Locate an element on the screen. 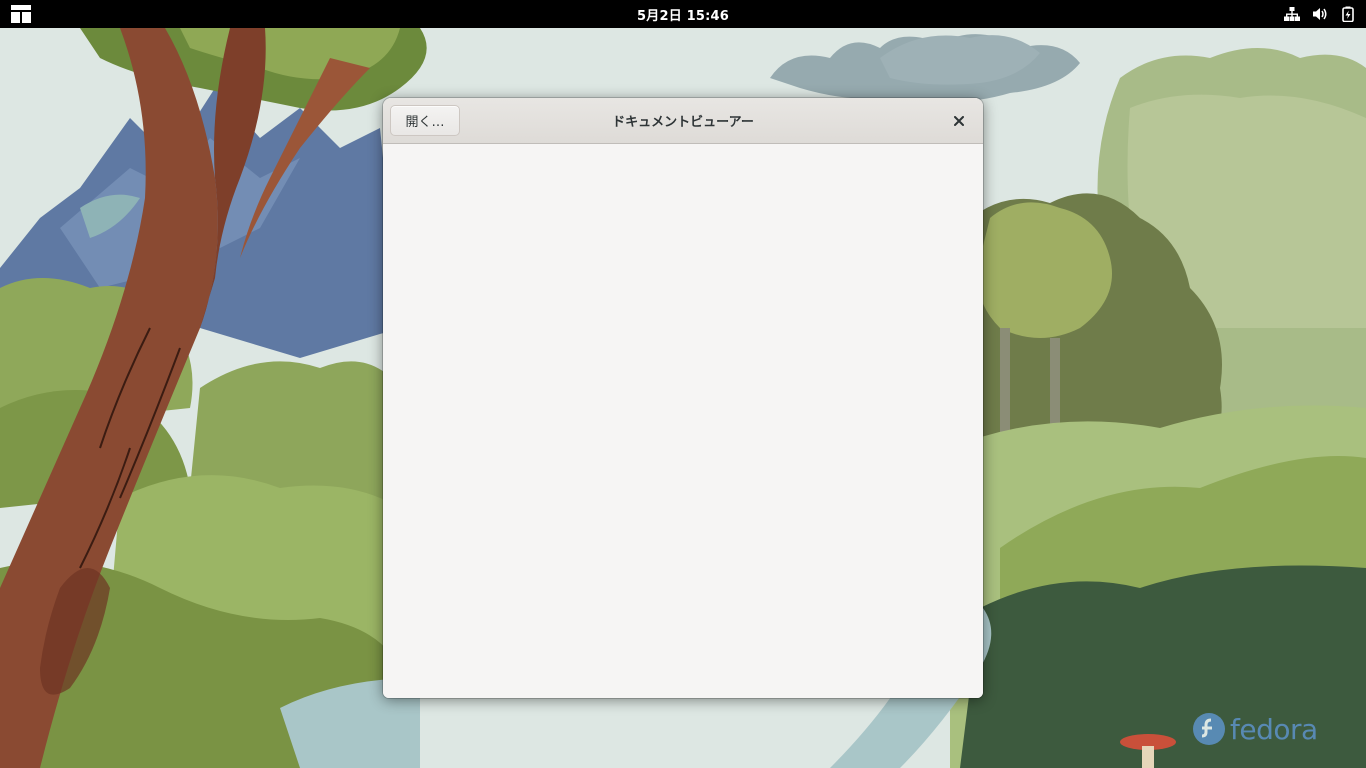  window-title: ドキュメントビューアー is located at coordinates (683, 122).